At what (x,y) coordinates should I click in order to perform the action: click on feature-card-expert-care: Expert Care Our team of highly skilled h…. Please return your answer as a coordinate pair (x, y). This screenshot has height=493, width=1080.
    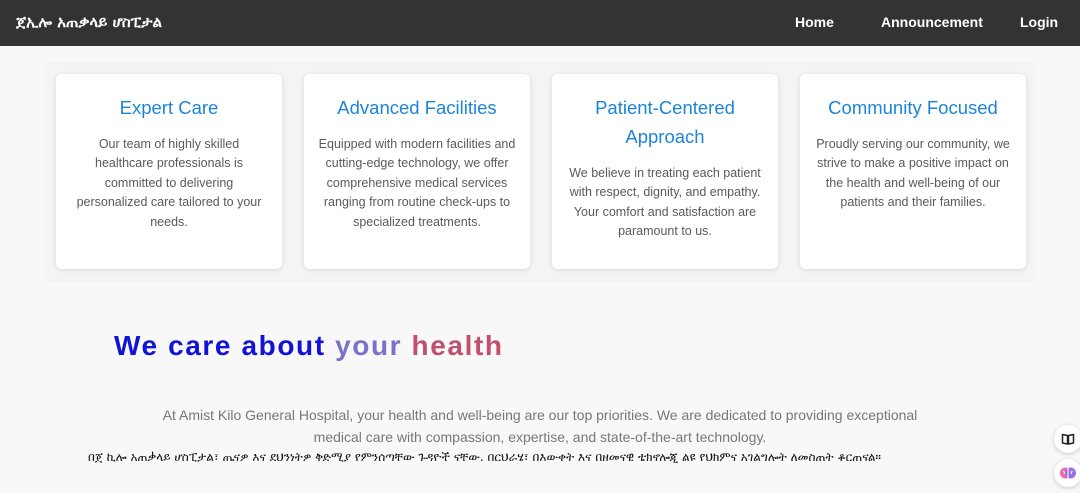
    Looking at the image, I should click on (169, 171).